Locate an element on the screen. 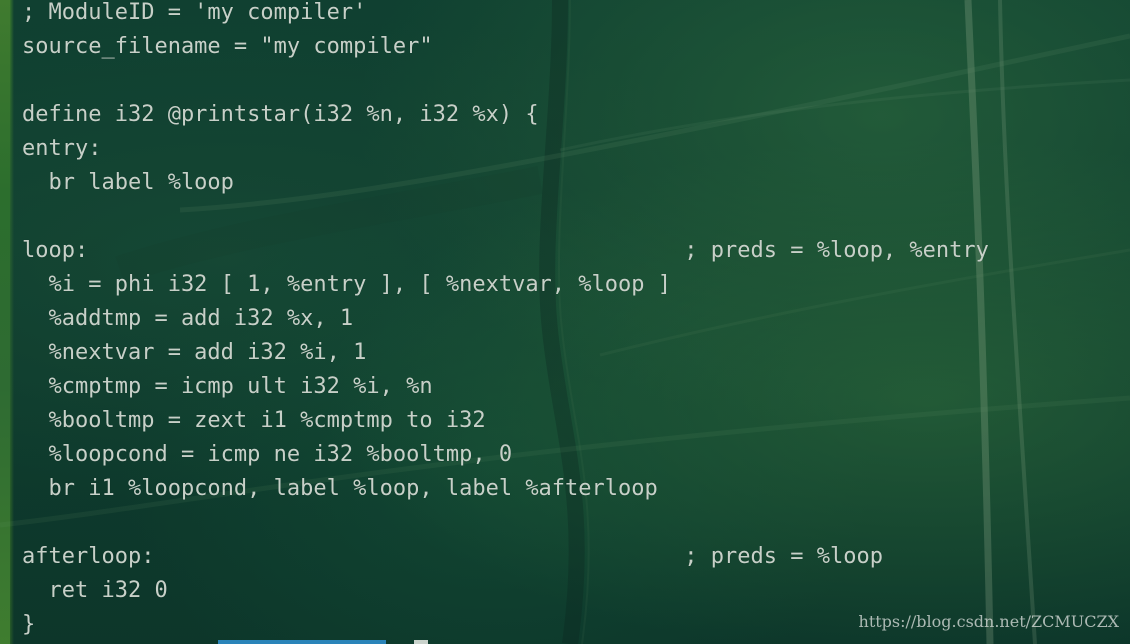 The height and width of the screenshot is (644, 1130). code-line: ret i32 0 is located at coordinates (95, 590).